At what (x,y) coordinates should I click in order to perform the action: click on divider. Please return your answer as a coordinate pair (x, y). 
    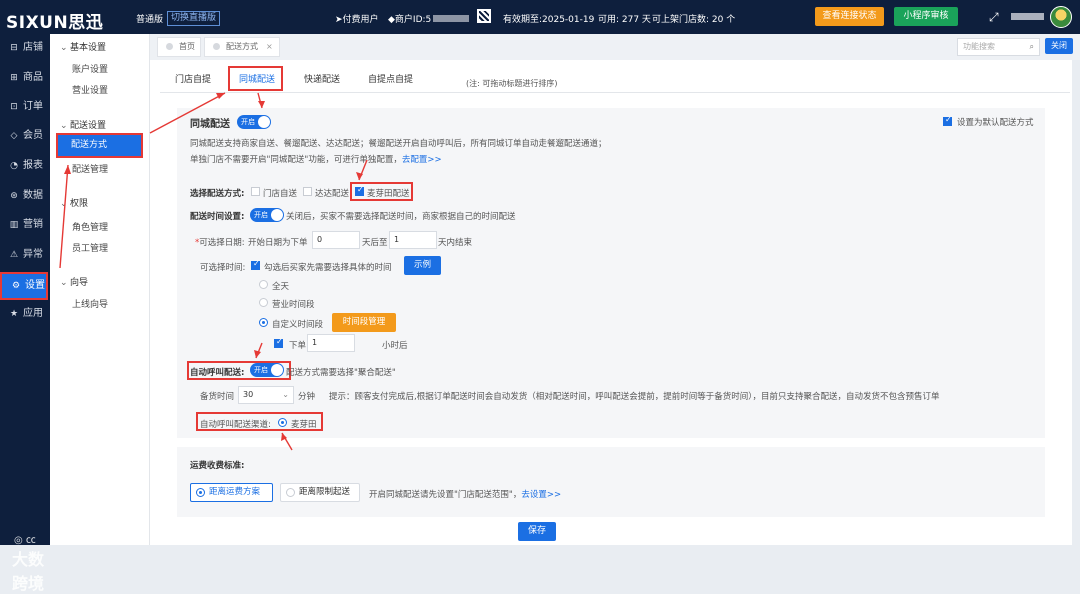
    Looking at the image, I should click on (615, 92).